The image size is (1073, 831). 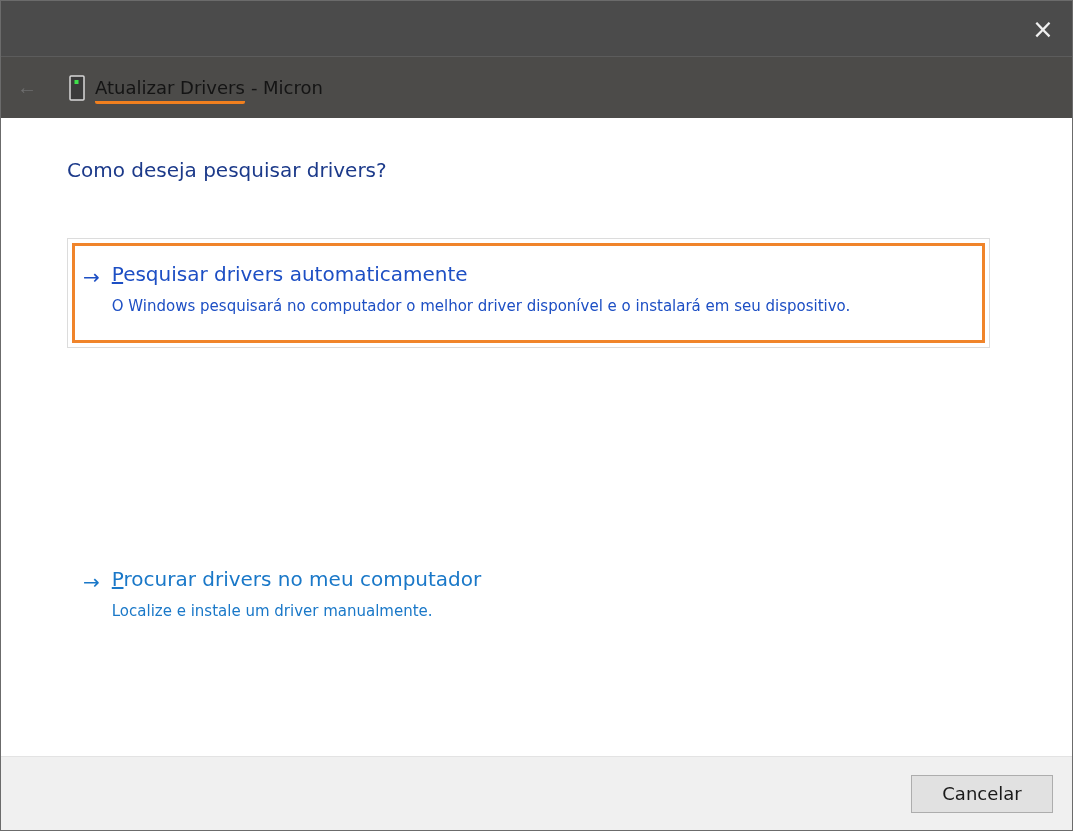 I want to click on close-button: ×, so click(x=1043, y=28).